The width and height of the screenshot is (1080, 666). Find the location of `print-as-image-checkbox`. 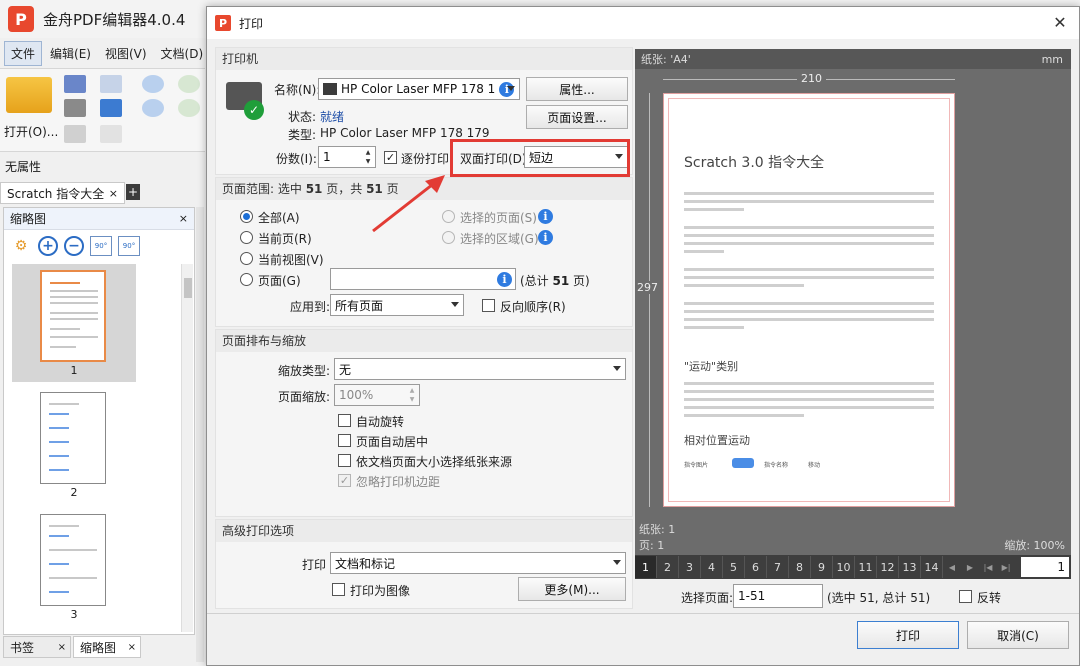

print-as-image-checkbox is located at coordinates (338, 589).